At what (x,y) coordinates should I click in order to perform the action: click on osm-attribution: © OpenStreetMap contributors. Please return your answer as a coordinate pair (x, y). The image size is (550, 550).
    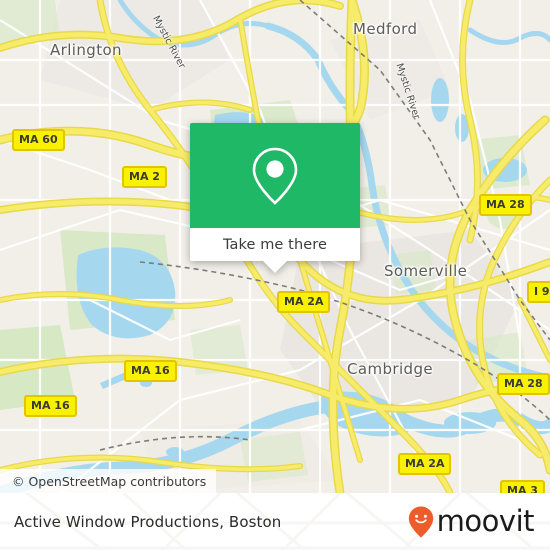
    Looking at the image, I should click on (108, 481).